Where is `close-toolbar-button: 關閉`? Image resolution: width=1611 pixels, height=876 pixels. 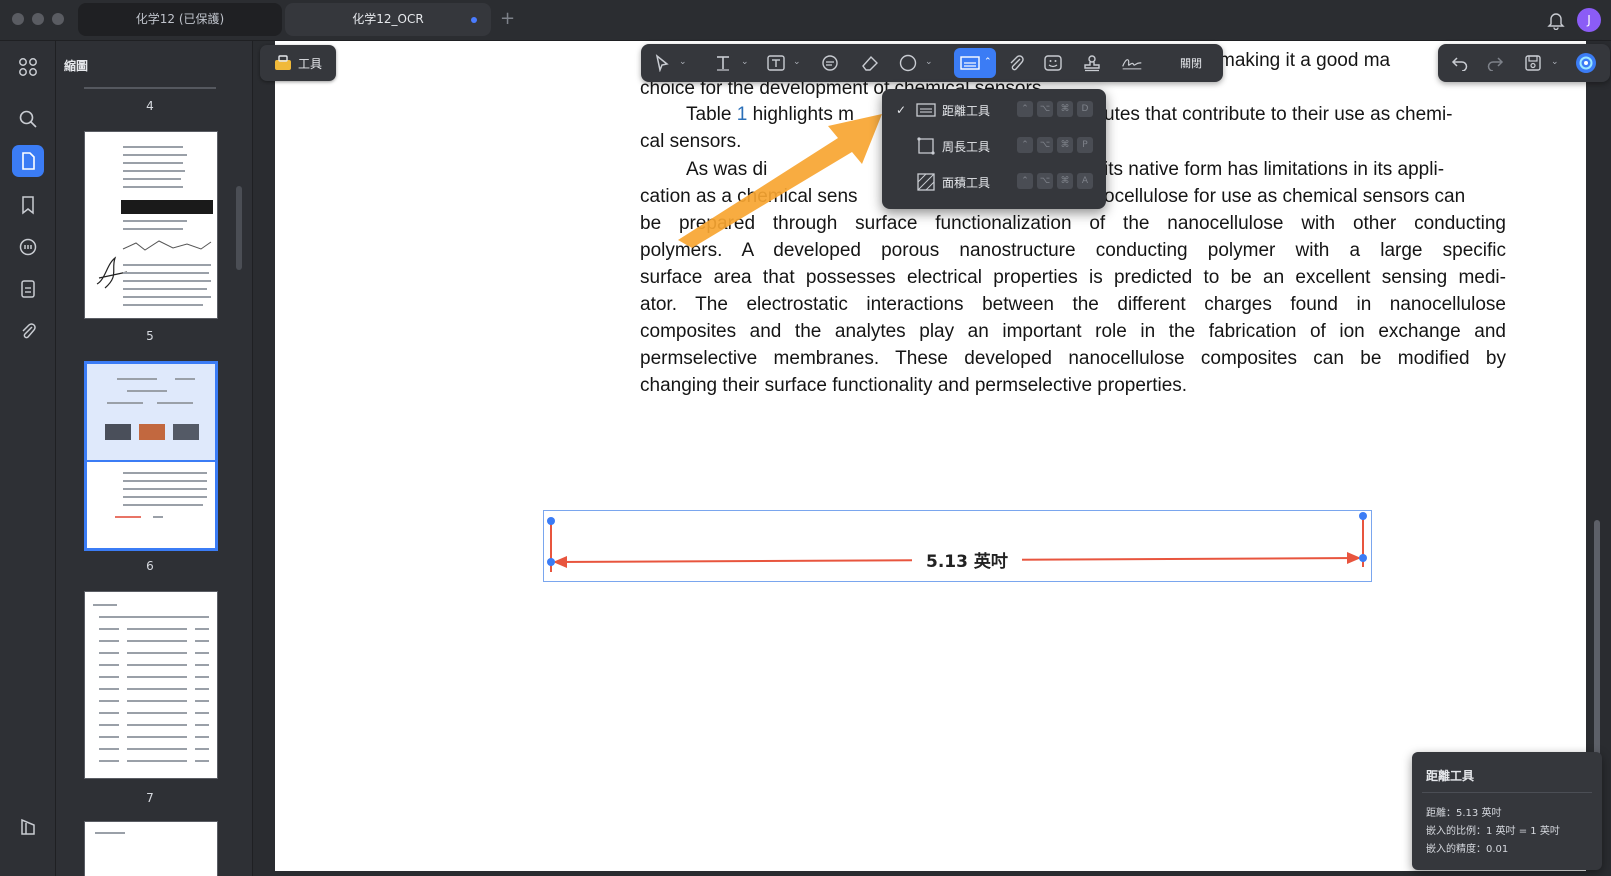
close-toolbar-button: 關閉 is located at coordinates (1191, 63).